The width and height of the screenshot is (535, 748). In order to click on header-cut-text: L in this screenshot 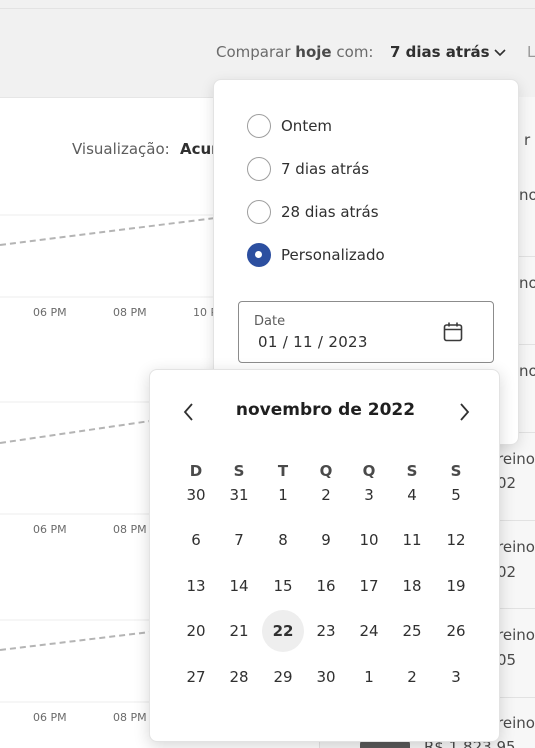, I will do `click(531, 52)`.